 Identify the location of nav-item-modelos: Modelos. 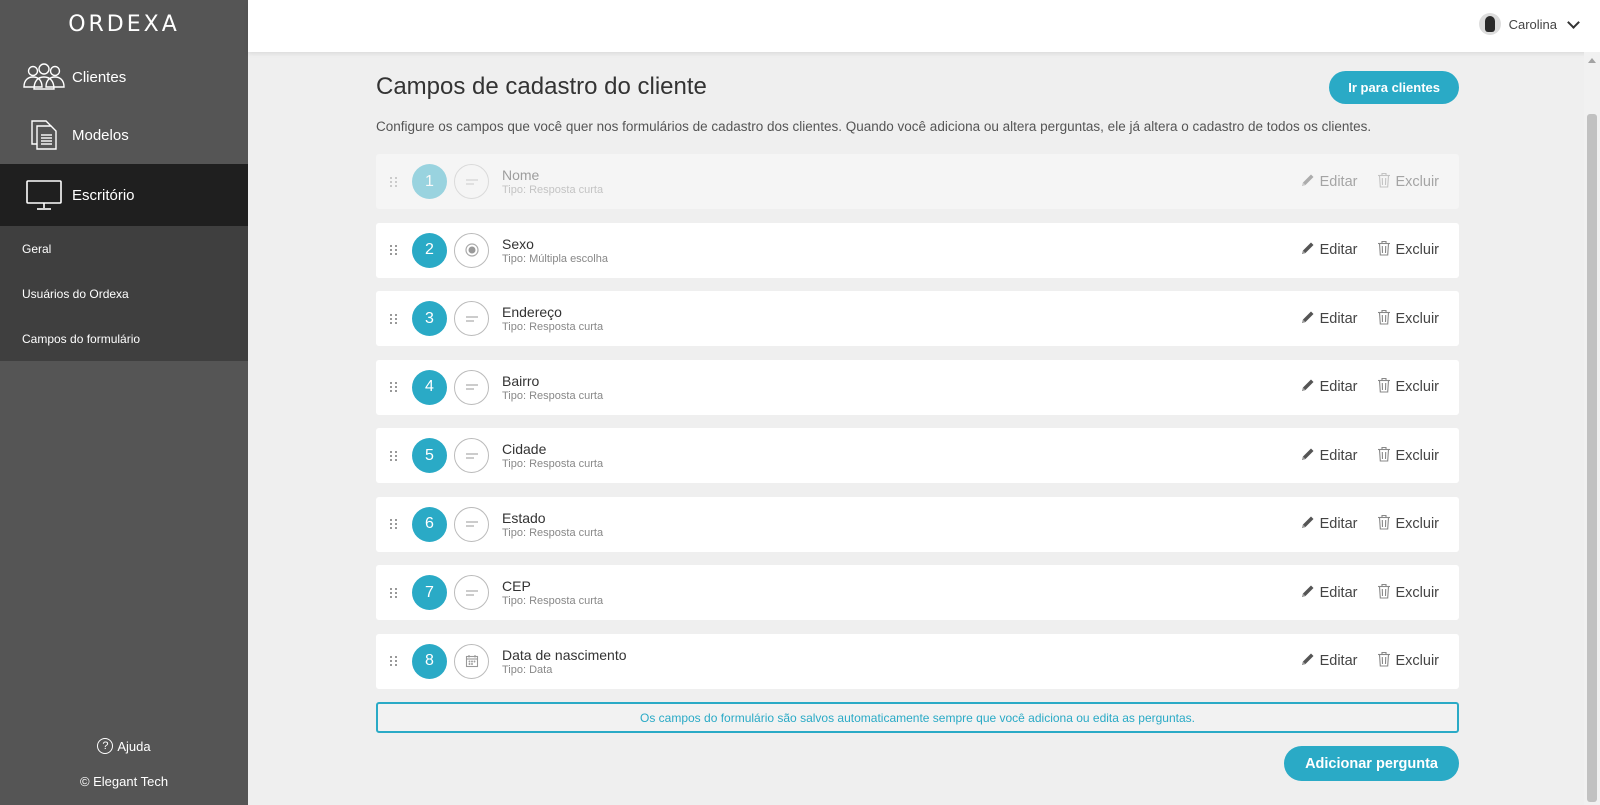
(124, 135).